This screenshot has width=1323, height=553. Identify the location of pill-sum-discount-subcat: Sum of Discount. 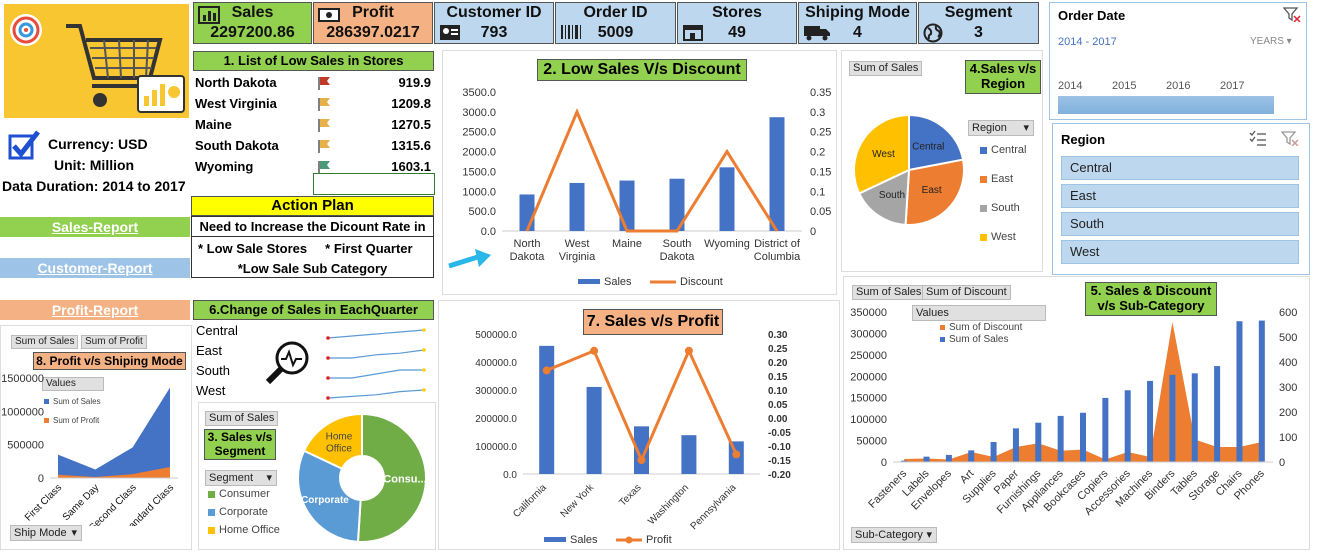
(966, 292).